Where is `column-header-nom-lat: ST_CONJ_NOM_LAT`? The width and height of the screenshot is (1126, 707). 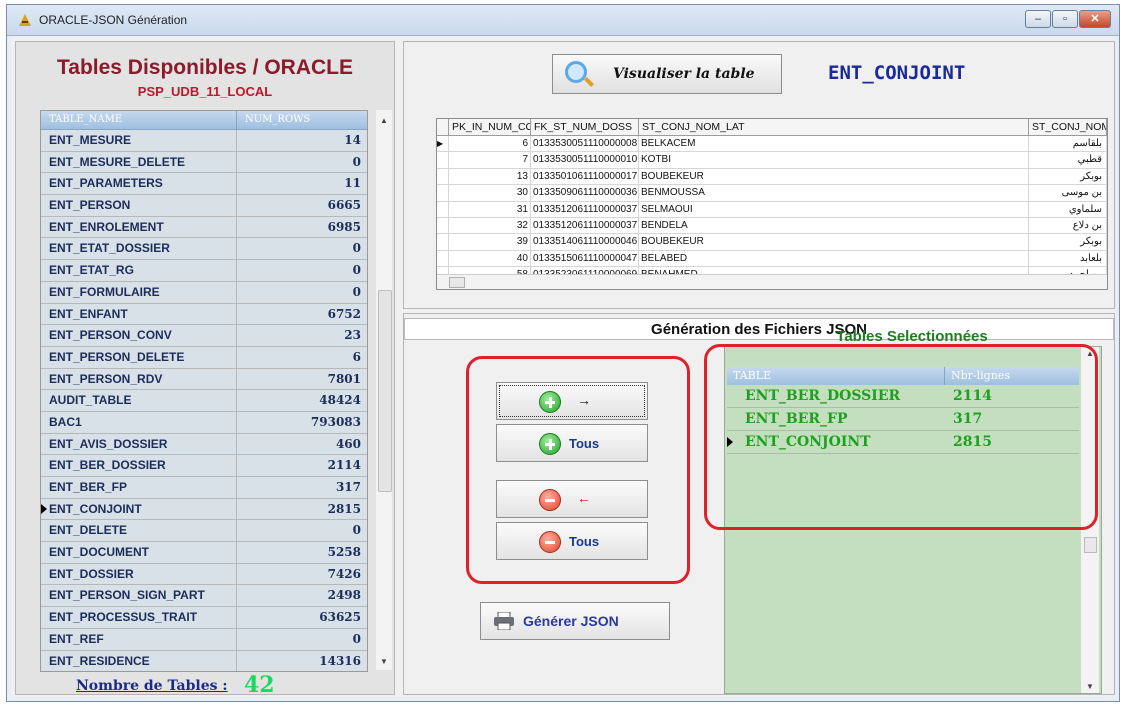
column-header-nom-lat: ST_CONJ_NOM_LAT is located at coordinates (834, 127).